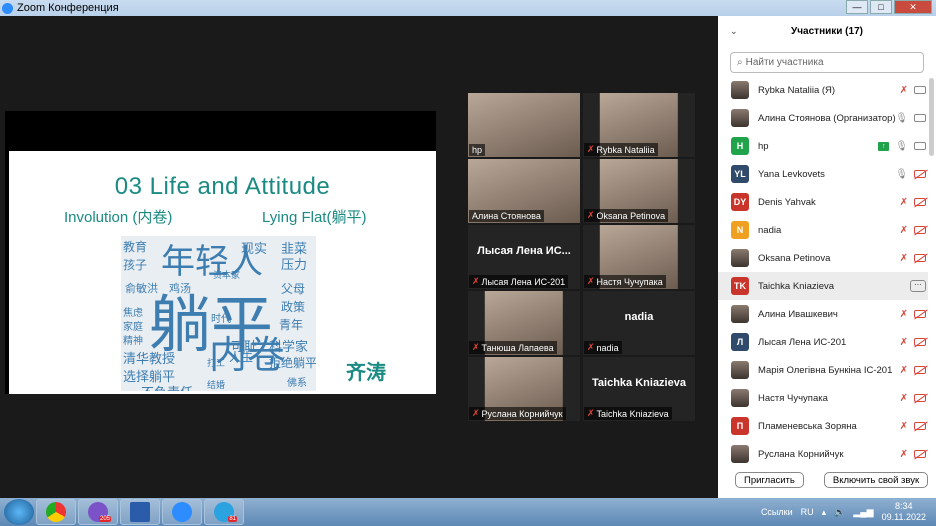  I want to click on participant-row: Oksana Petinova ✗, so click(823, 258).